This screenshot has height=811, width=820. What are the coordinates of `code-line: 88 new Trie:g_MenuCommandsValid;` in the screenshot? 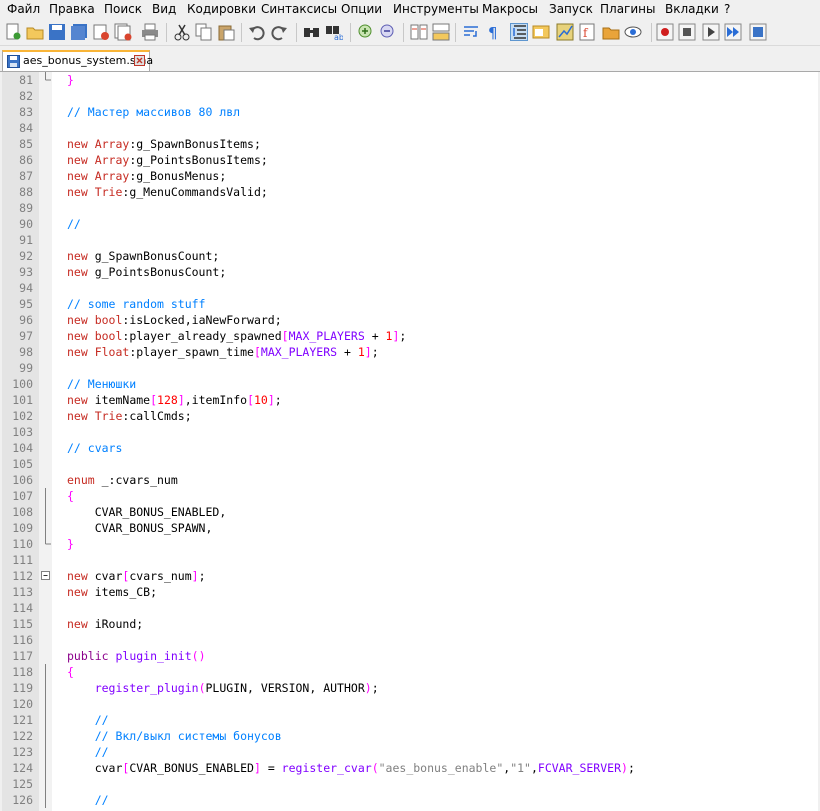 It's located at (410, 192).